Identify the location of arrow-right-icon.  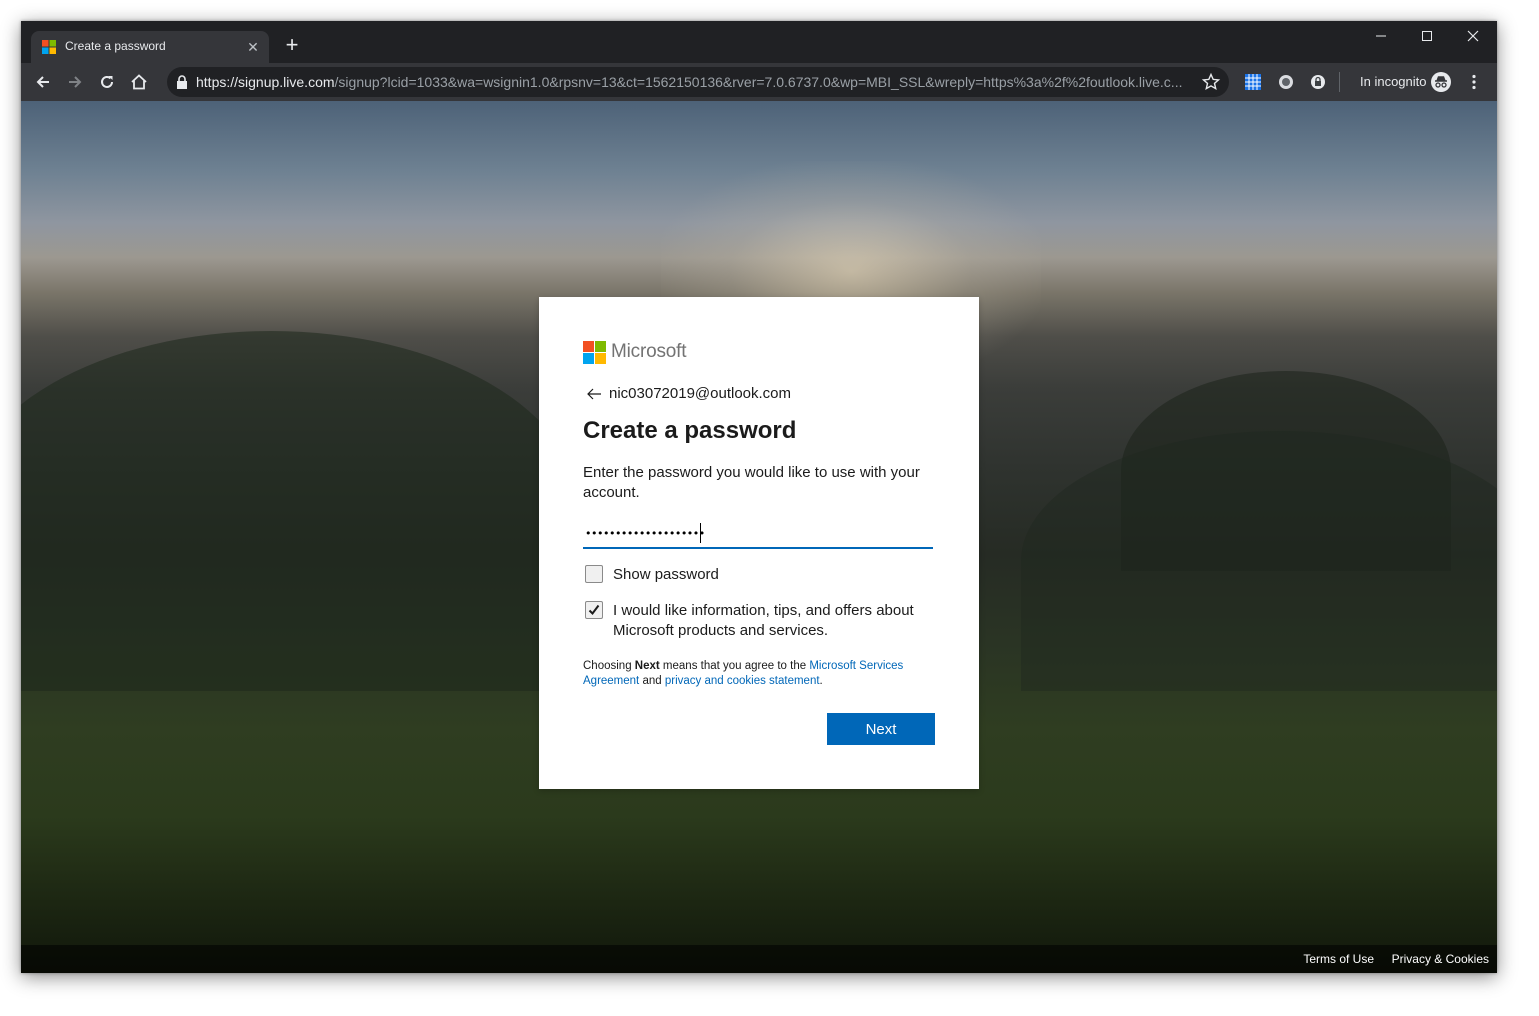
(75, 82).